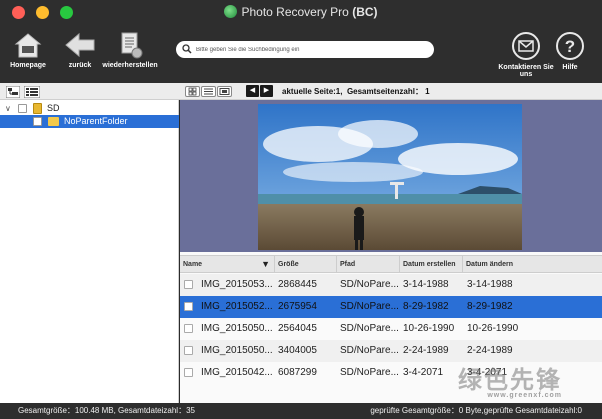  I want to click on row-created: 2-24-1989, so click(426, 350).